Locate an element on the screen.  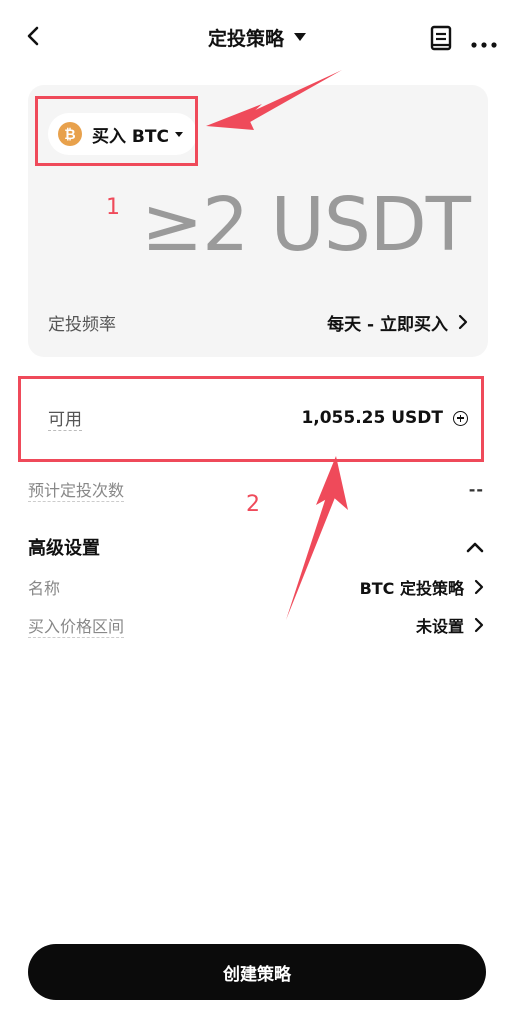
price-range-row: 买入价格区间 未设置 is located at coordinates (256, 625).